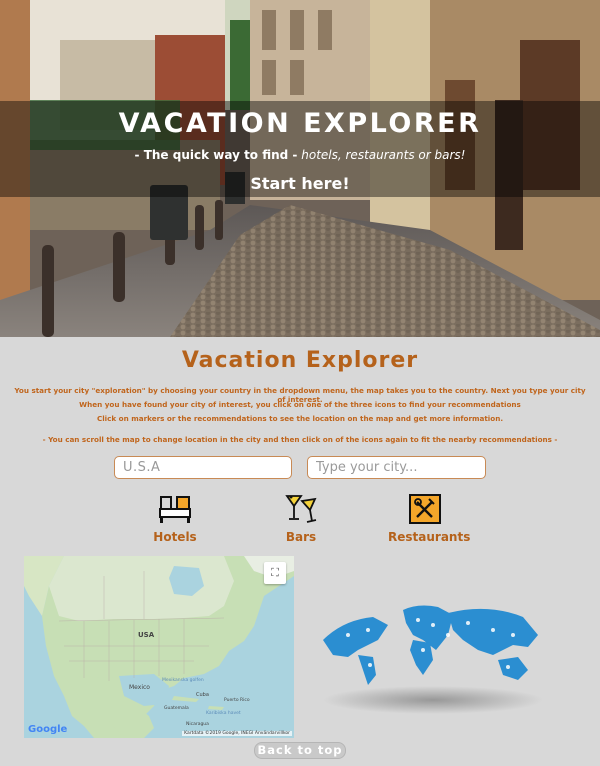  What do you see at coordinates (300, 123) in the screenshot?
I see `hero-title: VACATION EXPLORER` at bounding box center [300, 123].